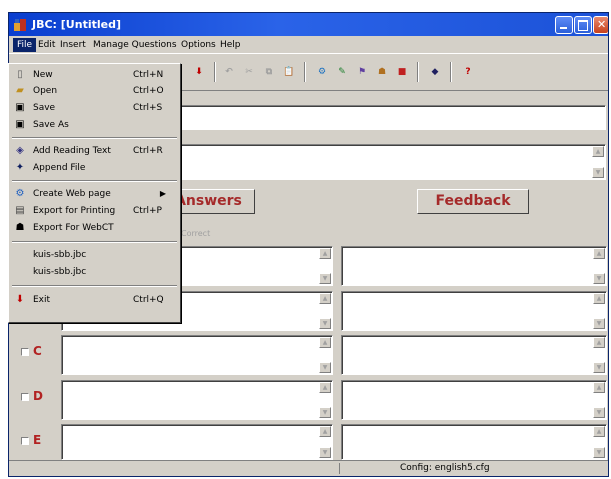  What do you see at coordinates (322, 72) in the screenshot?
I see `web-page-tool-icon: ⚙` at bounding box center [322, 72].